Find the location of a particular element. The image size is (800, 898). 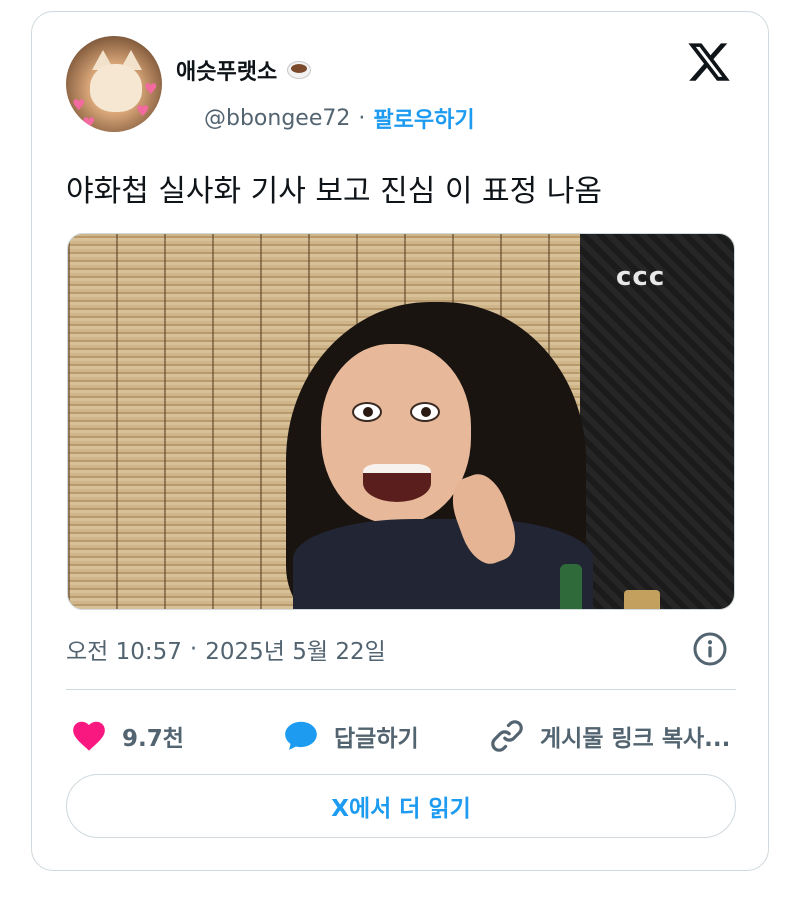

like-button: 9.7천 is located at coordinates (127, 736).